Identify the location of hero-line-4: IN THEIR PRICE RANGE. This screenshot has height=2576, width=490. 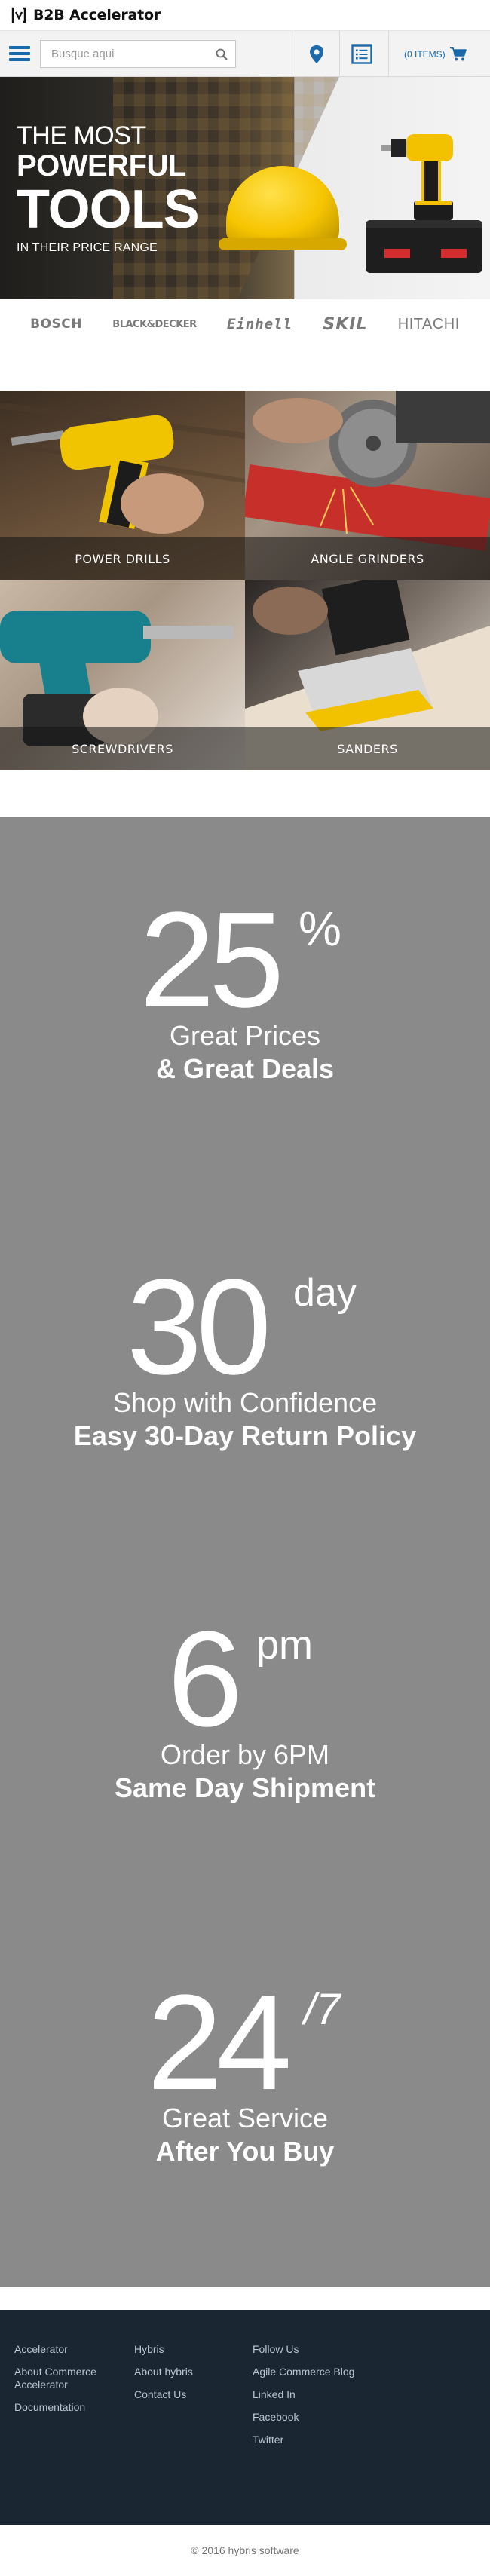
(87, 247).